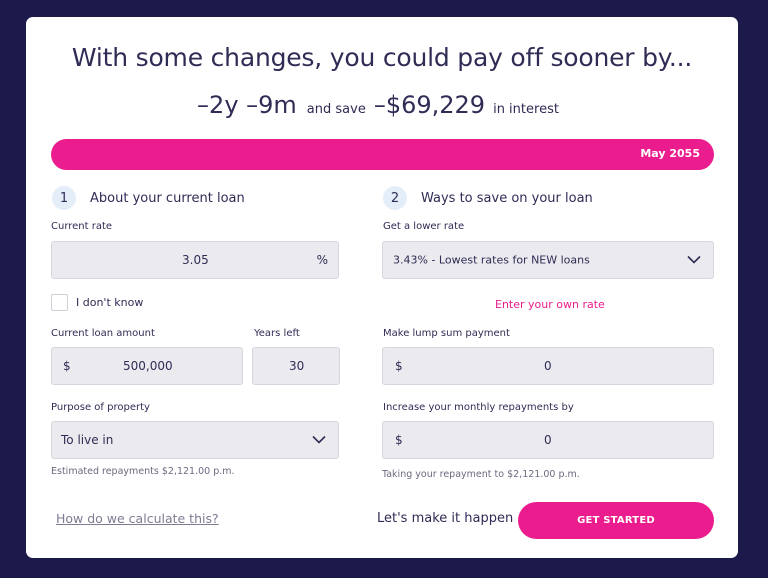 The width and height of the screenshot is (768, 578). I want to click on payoff-date: May 2055, so click(670, 153).